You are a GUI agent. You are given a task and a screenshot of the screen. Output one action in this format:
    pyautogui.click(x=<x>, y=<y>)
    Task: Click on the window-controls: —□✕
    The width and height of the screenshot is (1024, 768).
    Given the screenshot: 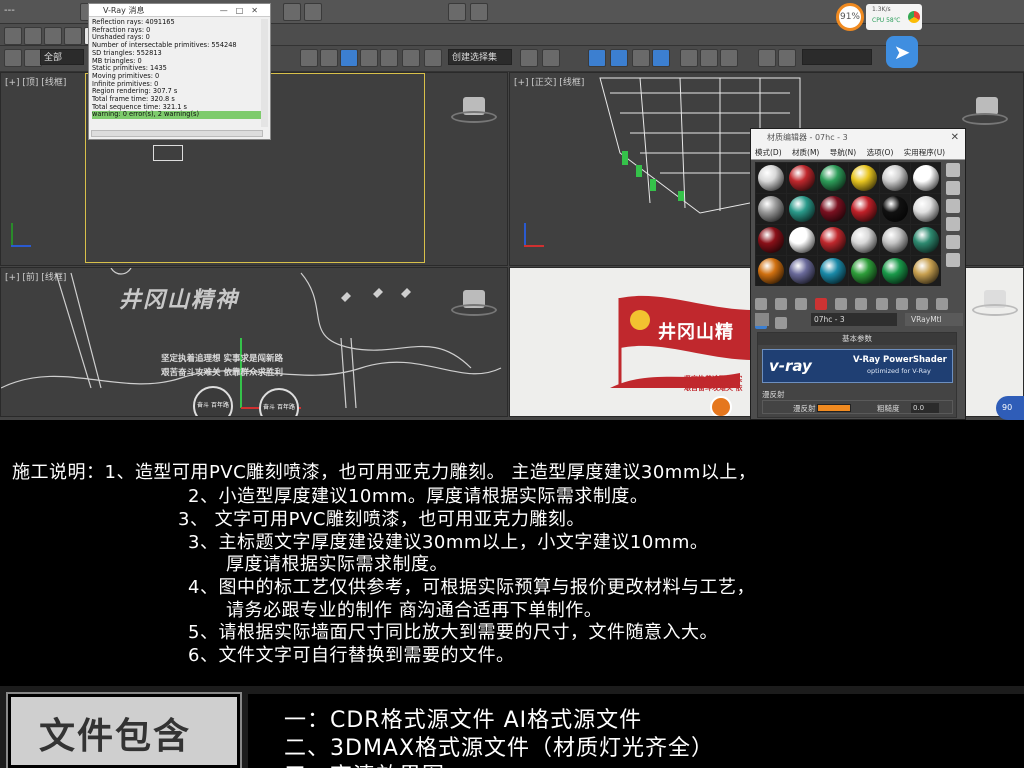 What is the action you would take?
    pyautogui.click(x=243, y=10)
    